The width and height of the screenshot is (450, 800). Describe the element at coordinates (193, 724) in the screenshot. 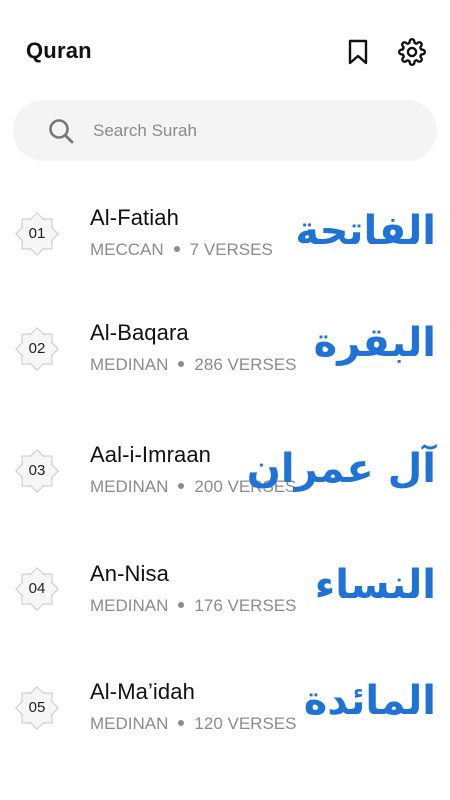

I see `surah-meta: MEDINAN 120 VERSES` at that location.